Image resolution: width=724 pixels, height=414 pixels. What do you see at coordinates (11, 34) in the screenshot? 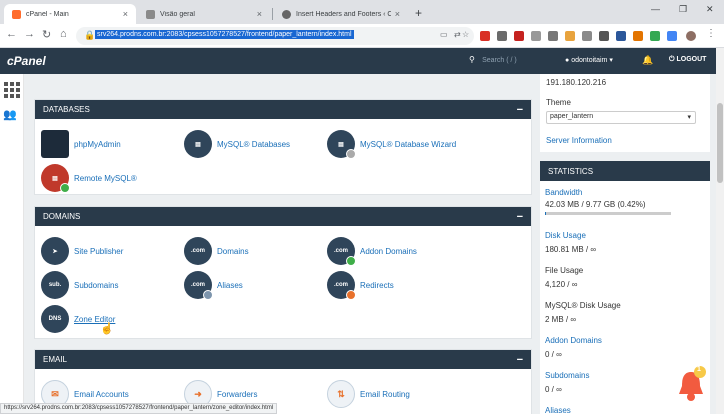
I see `back-icon: ←` at bounding box center [11, 34].